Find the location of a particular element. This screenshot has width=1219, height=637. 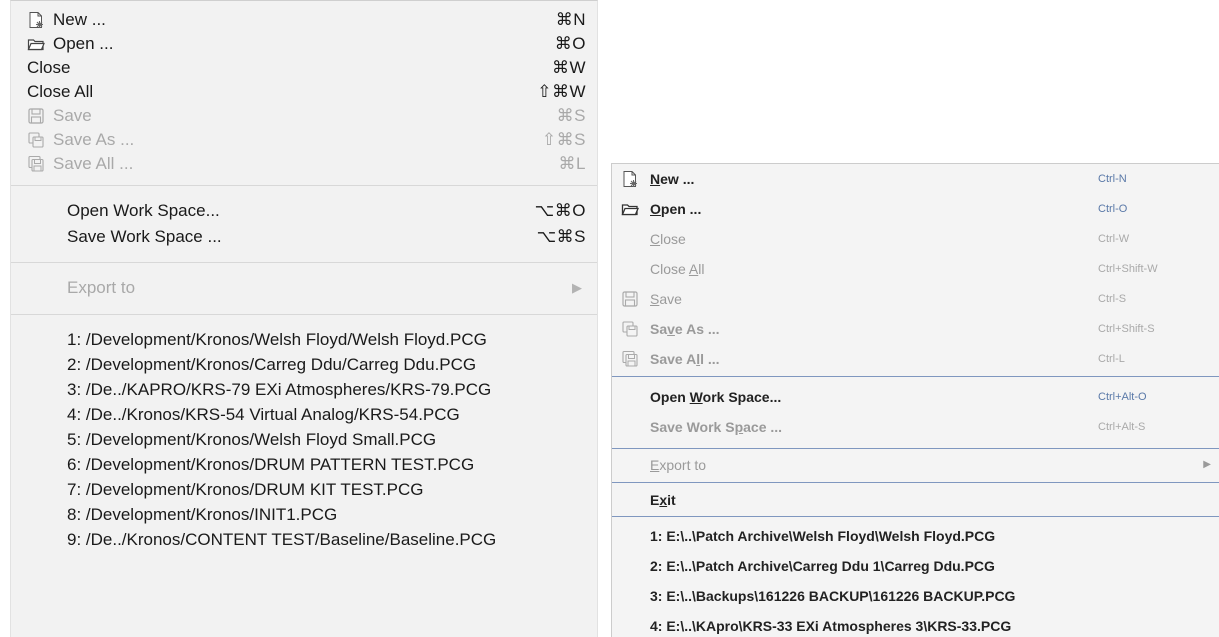

menu-item-shortcut: Ctrl-O is located at coordinates (1113, 209).